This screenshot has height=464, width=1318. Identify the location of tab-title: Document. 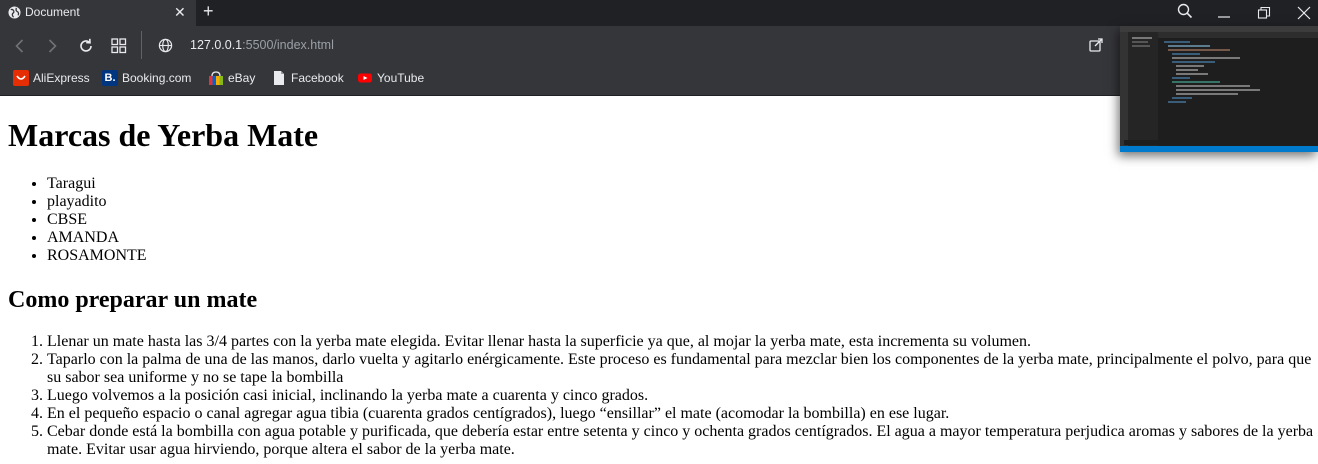
(52, 12).